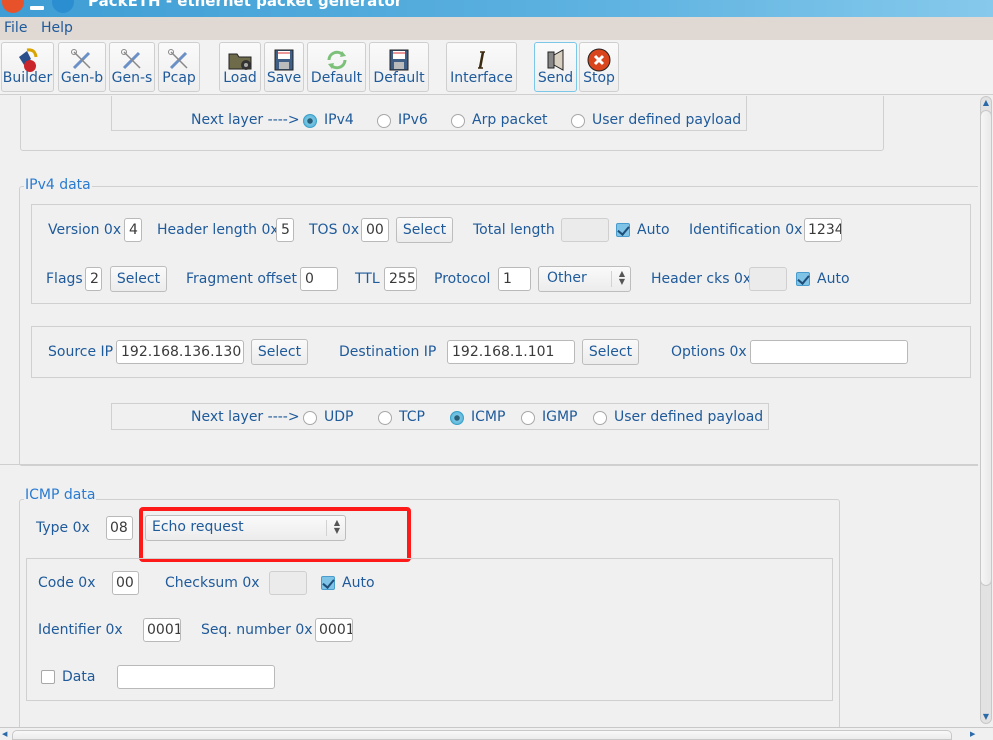 Image resolution: width=993 pixels, height=740 pixels. I want to click on radio-user-payload-eth-label: User defined payload, so click(667, 120).